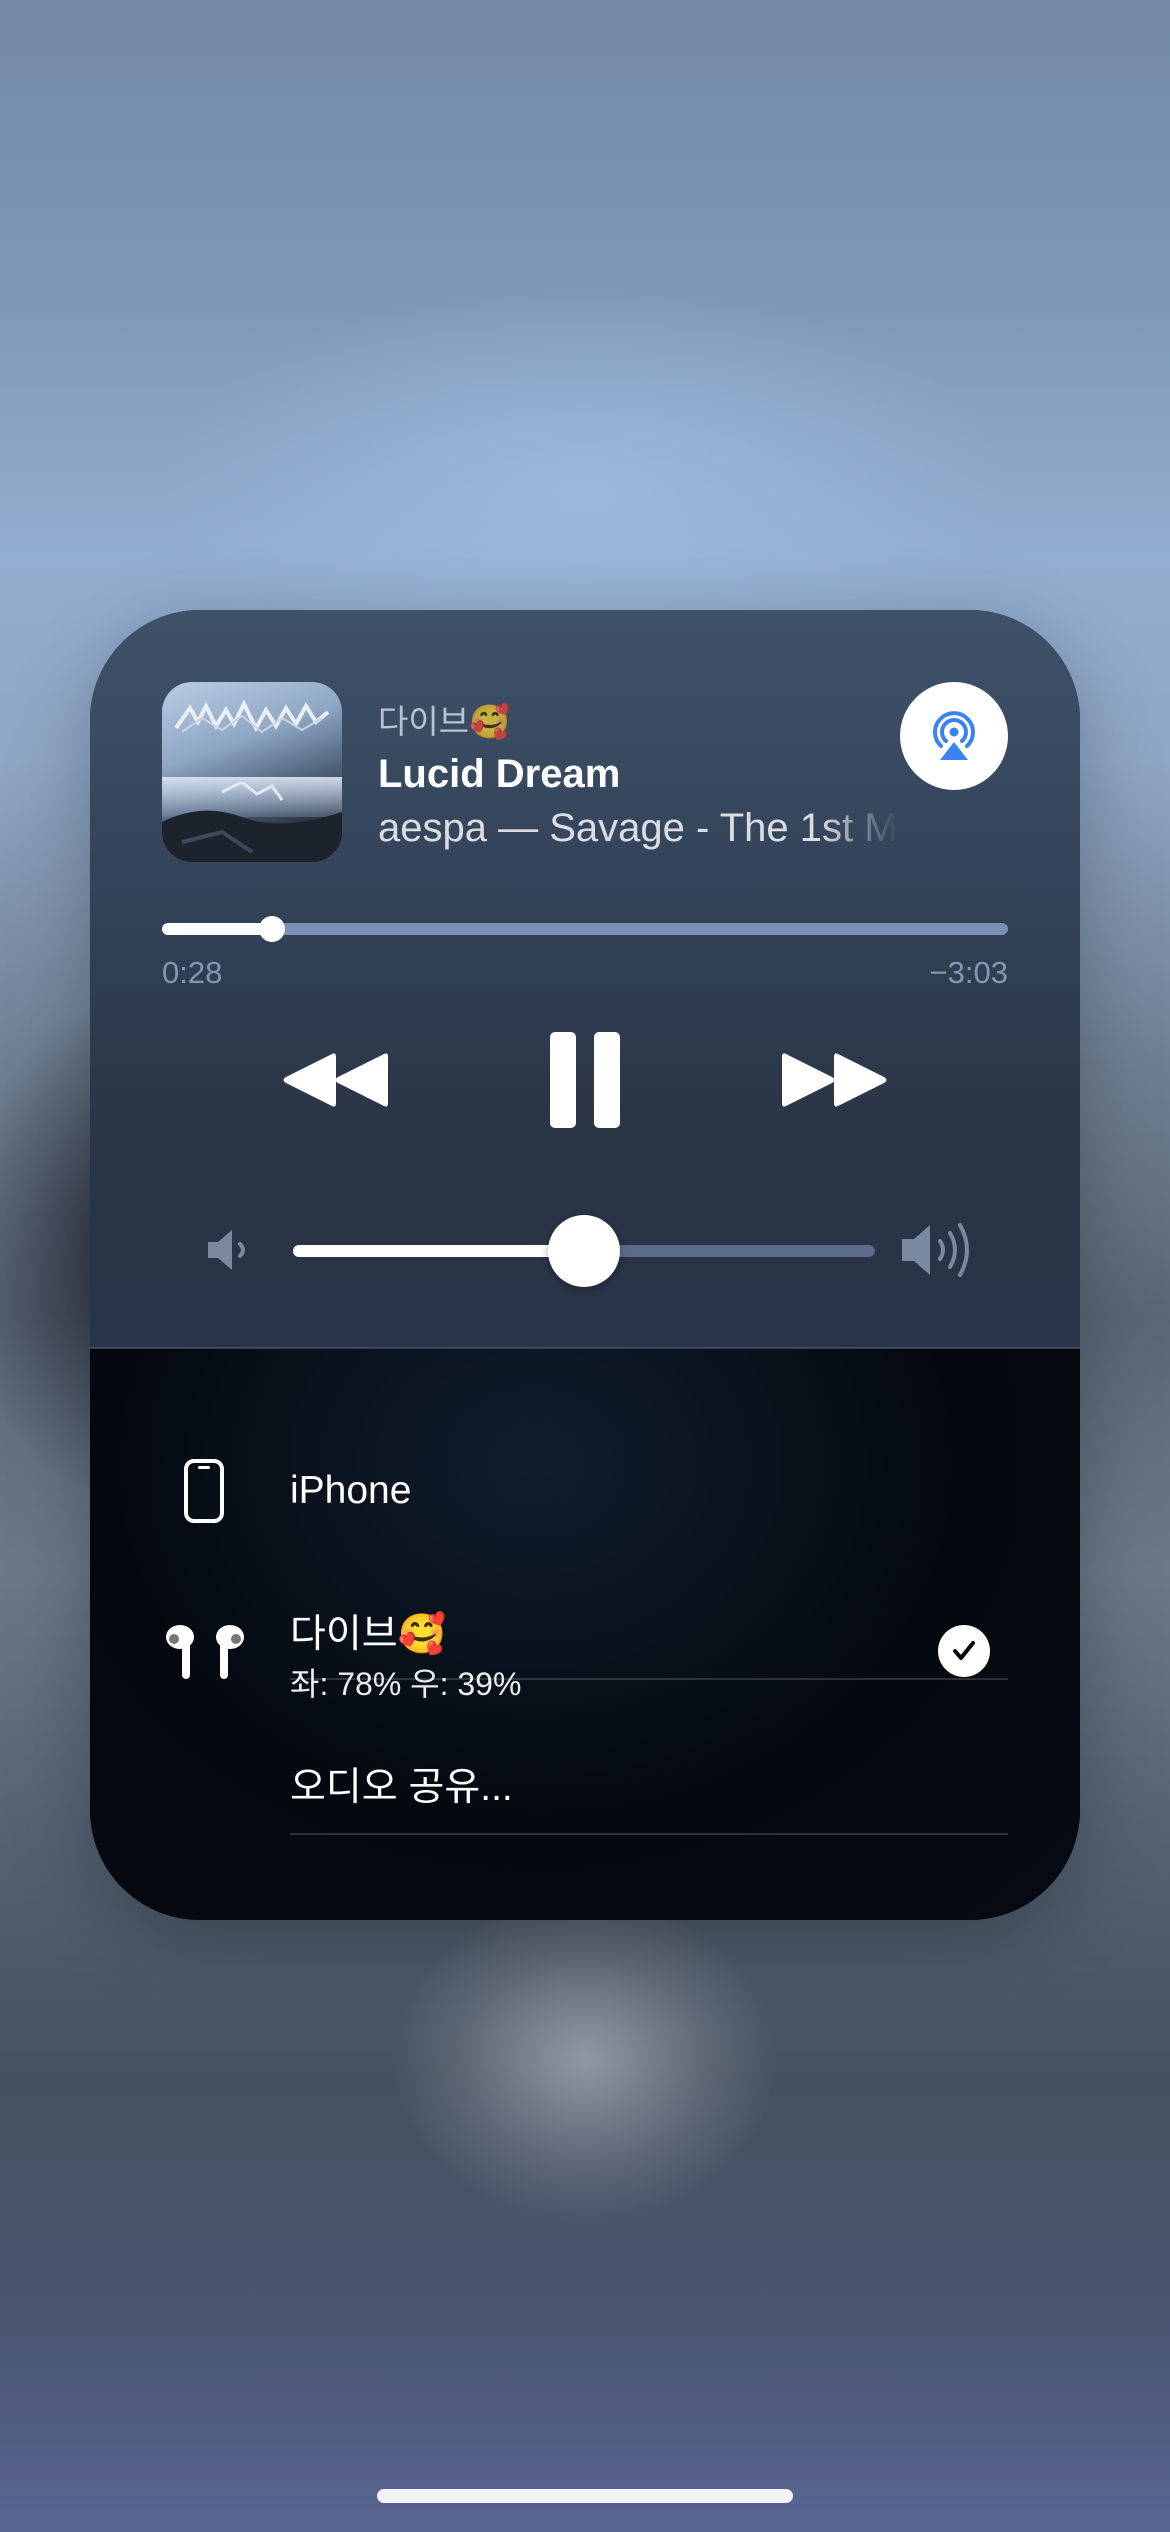 The height and width of the screenshot is (2532, 1170). Describe the element at coordinates (351, 1490) in the screenshot. I see `output-label-iphone: iPhone` at that location.